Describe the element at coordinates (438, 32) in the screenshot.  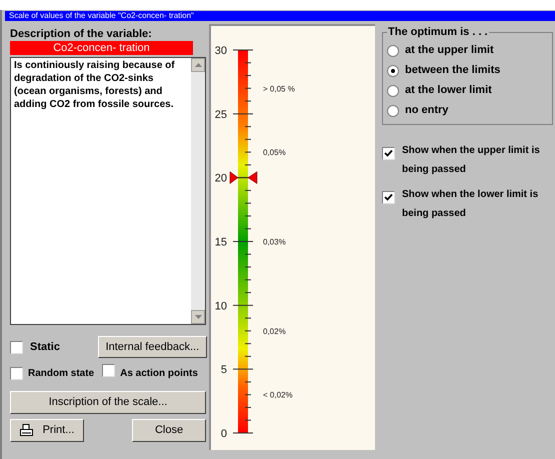
I see `group-title: The optimum is . . .` at that location.